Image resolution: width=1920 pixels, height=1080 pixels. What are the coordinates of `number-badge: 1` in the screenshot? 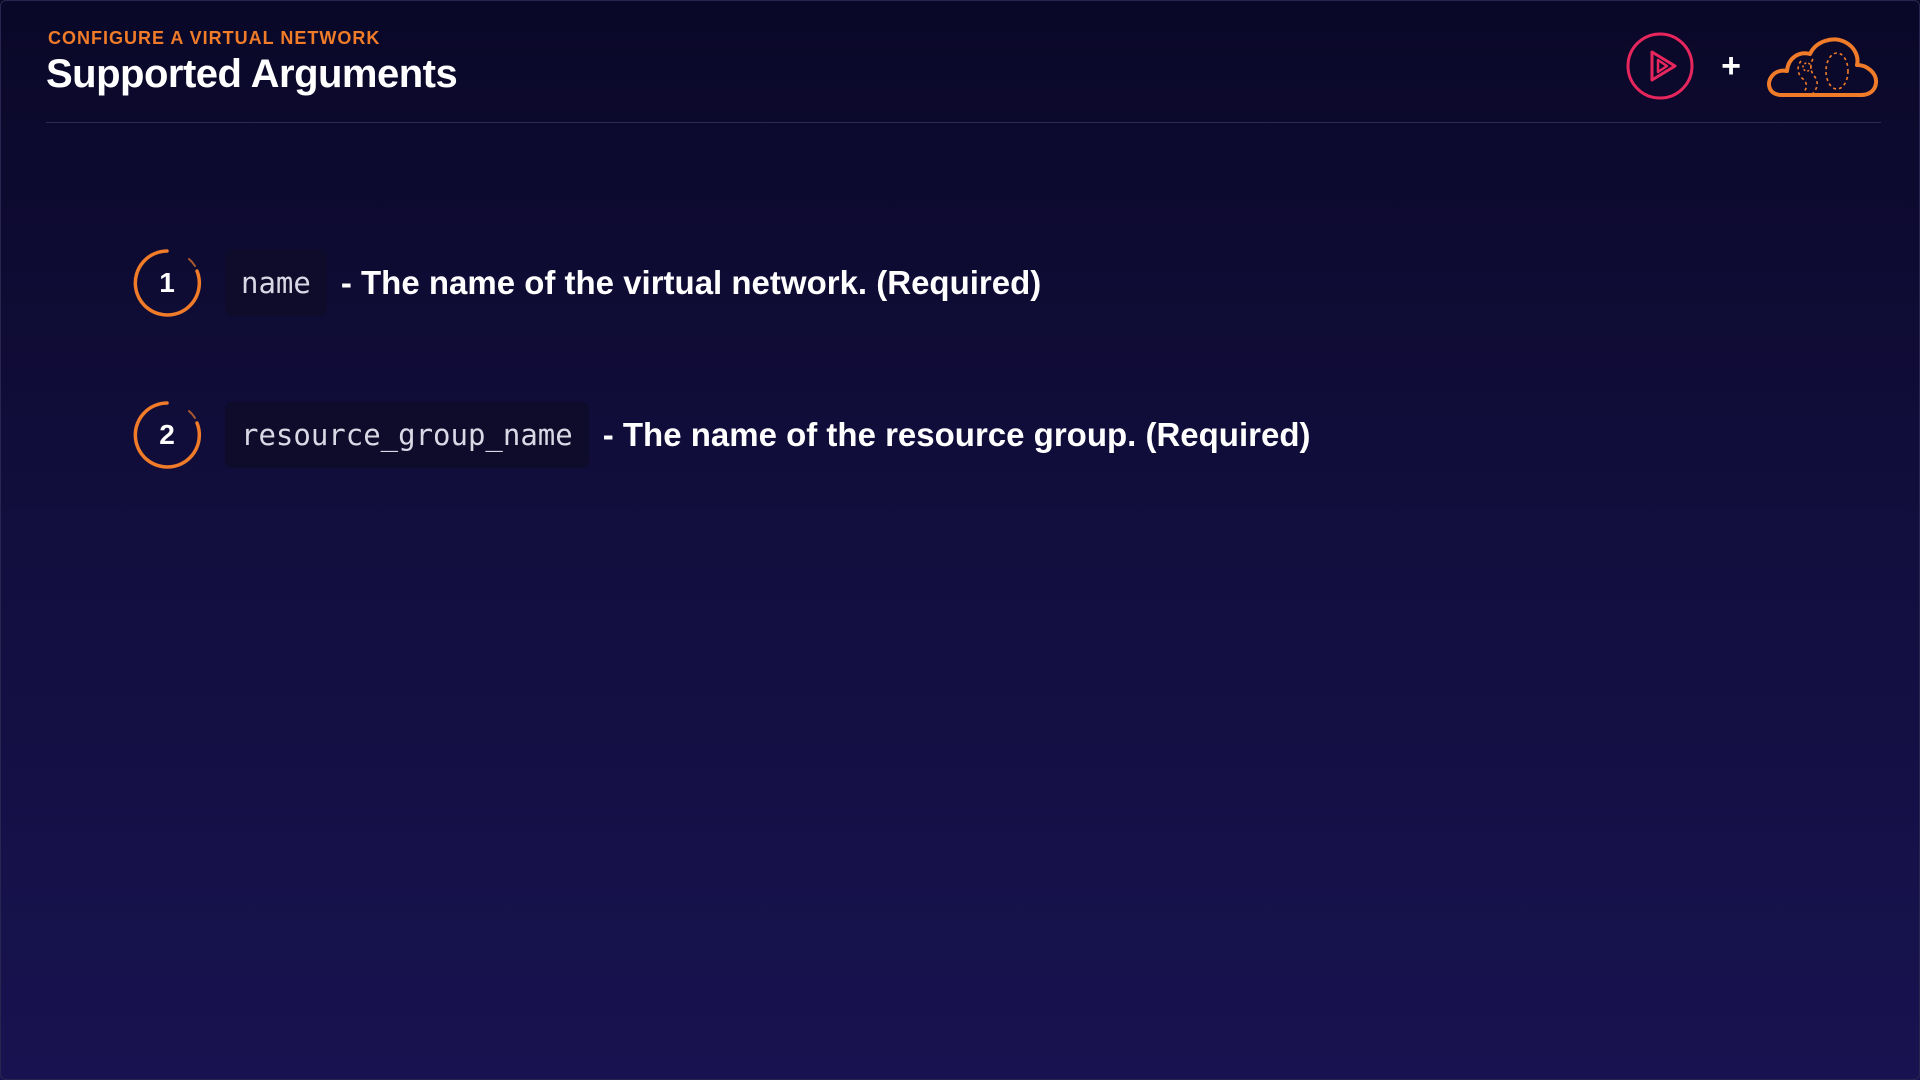 It's located at (167, 283).